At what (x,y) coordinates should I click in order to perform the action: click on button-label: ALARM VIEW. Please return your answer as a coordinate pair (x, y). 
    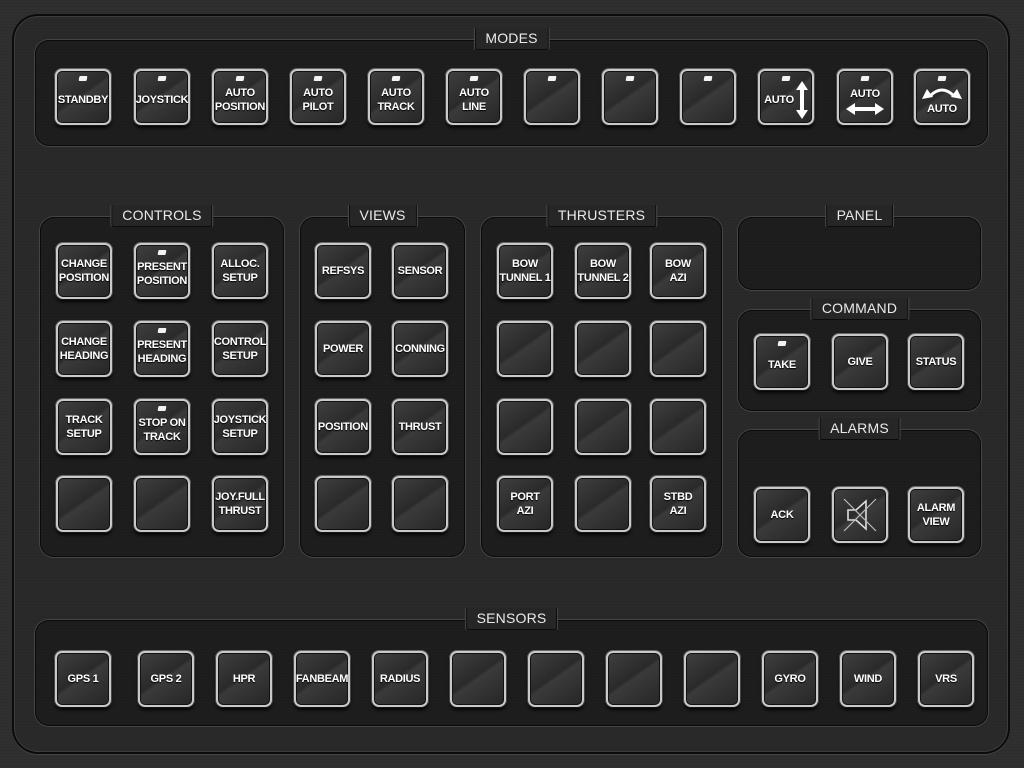
    Looking at the image, I should click on (936, 515).